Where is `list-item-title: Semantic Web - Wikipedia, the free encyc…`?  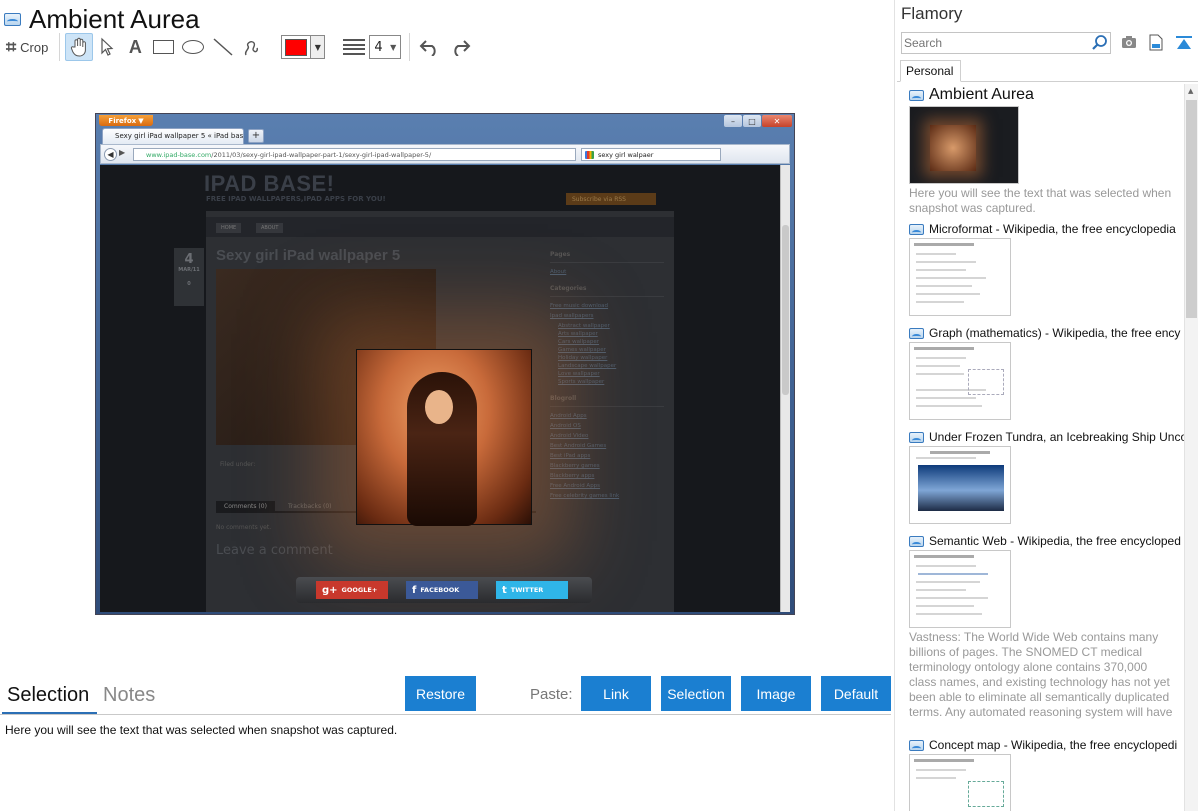 list-item-title: Semantic Web - Wikipedia, the free encyc… is located at coordinates (1055, 541).